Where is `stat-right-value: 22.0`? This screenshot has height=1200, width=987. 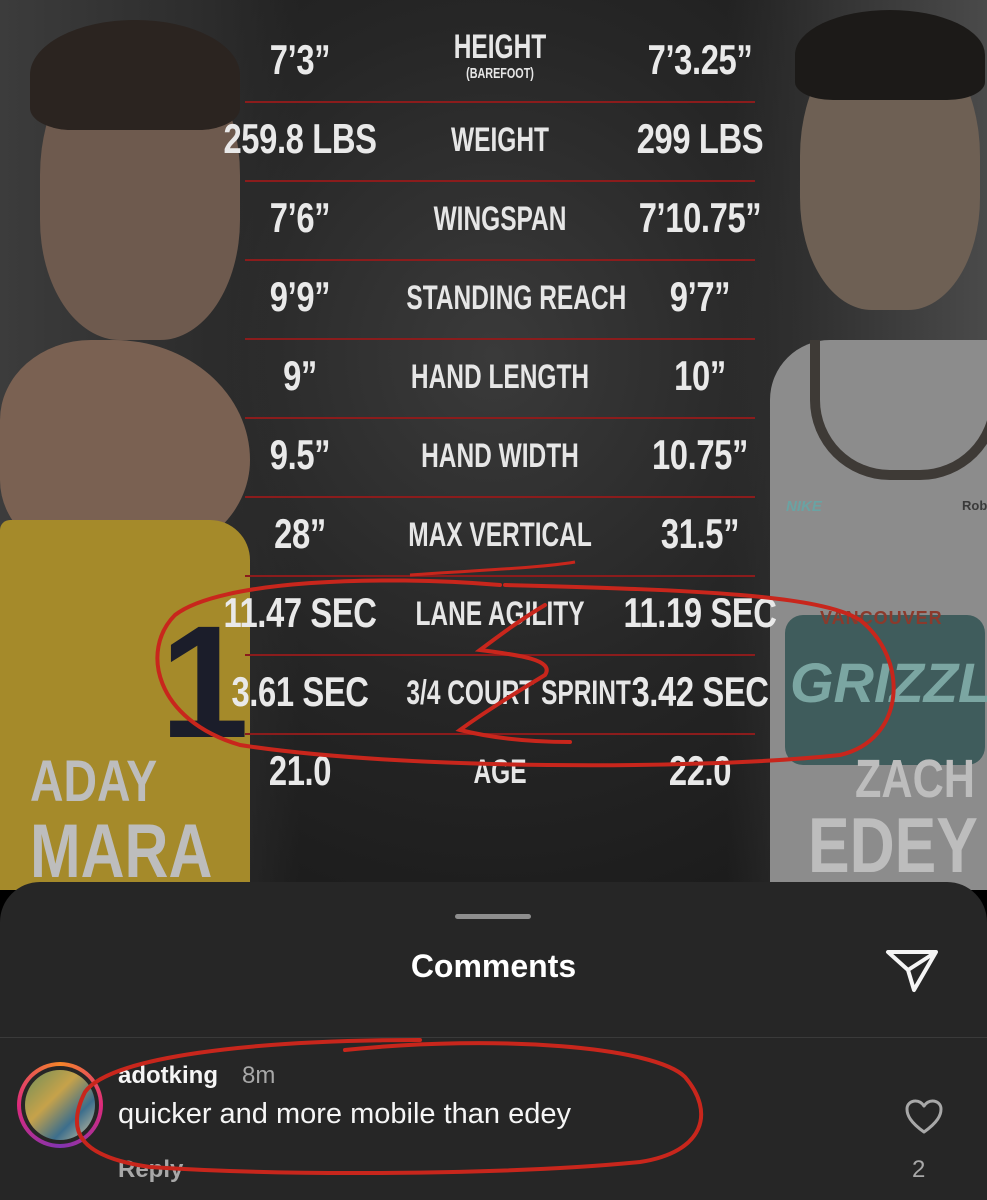
stat-right-value: 22.0 is located at coordinates (700, 770).